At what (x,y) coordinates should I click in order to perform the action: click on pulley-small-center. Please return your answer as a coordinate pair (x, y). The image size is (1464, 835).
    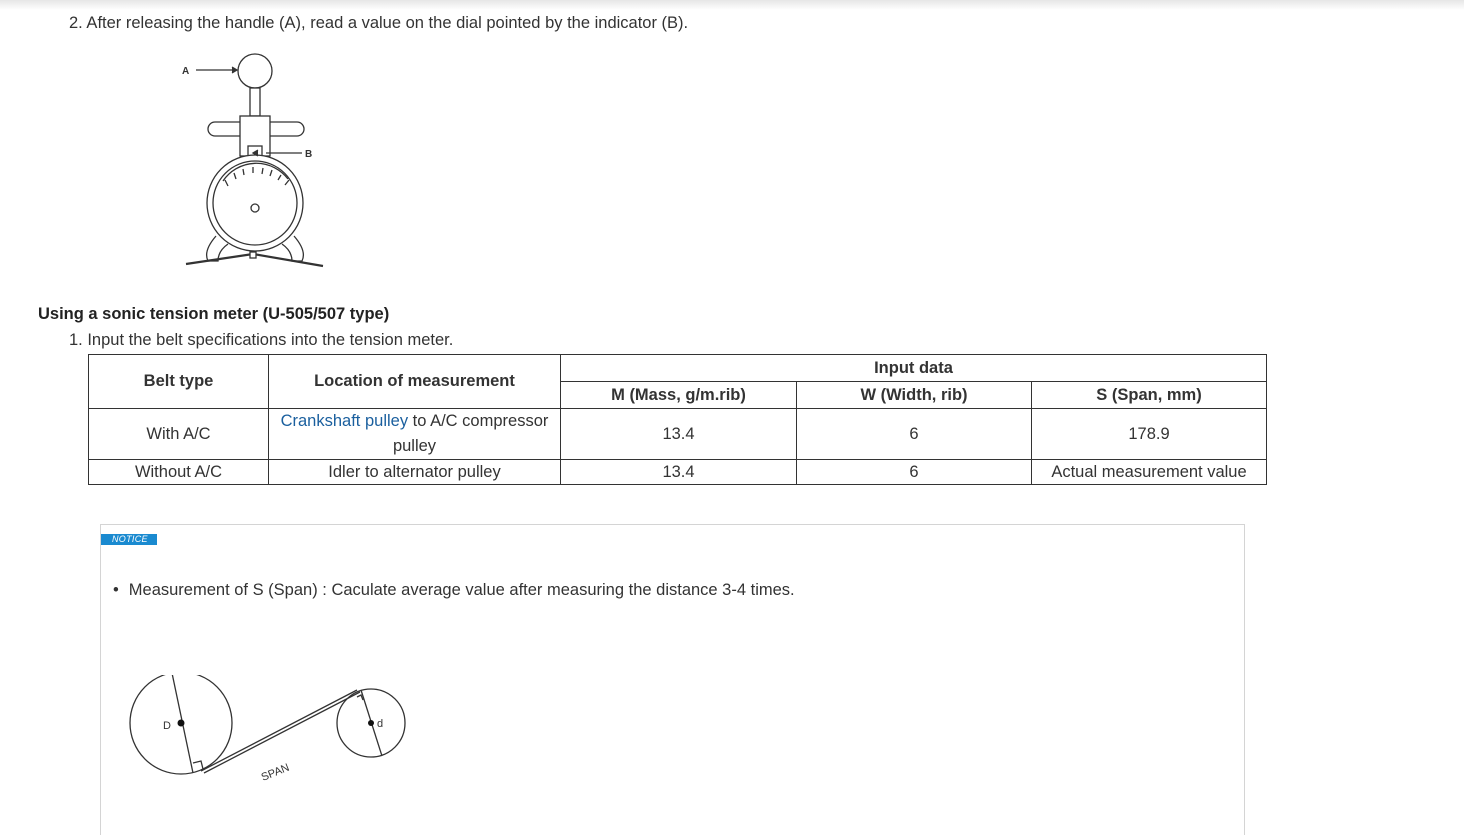
    Looking at the image, I should click on (371, 723).